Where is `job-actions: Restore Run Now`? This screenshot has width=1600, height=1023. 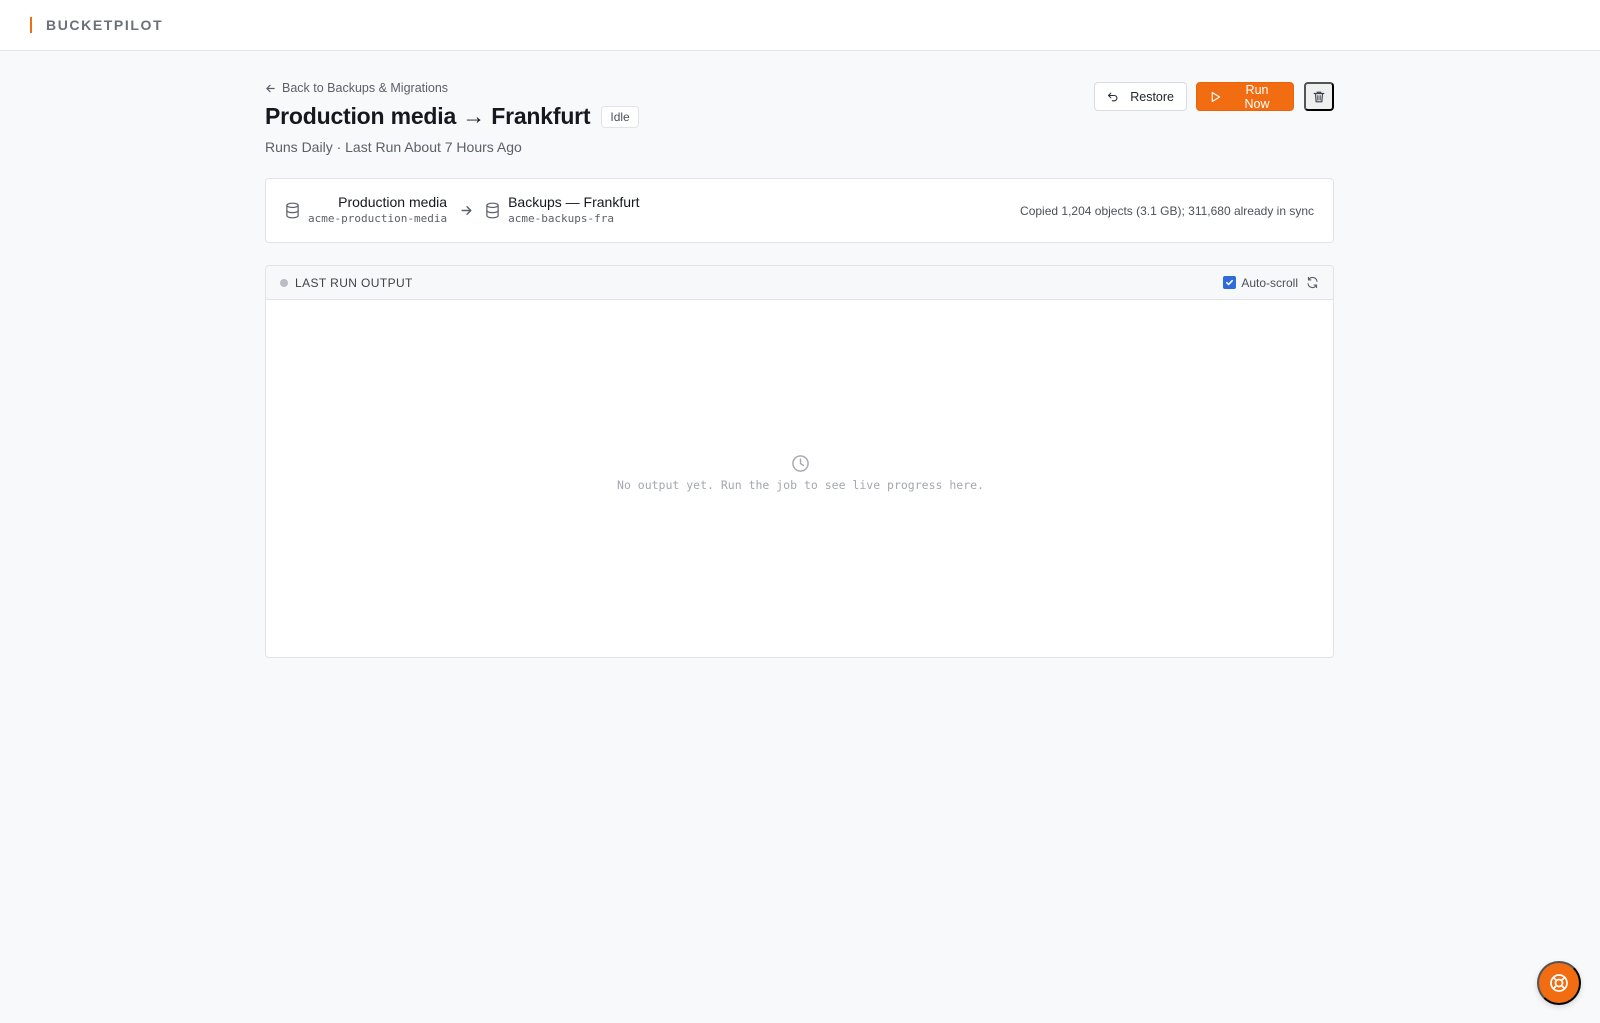 job-actions: Restore Run Now is located at coordinates (1214, 96).